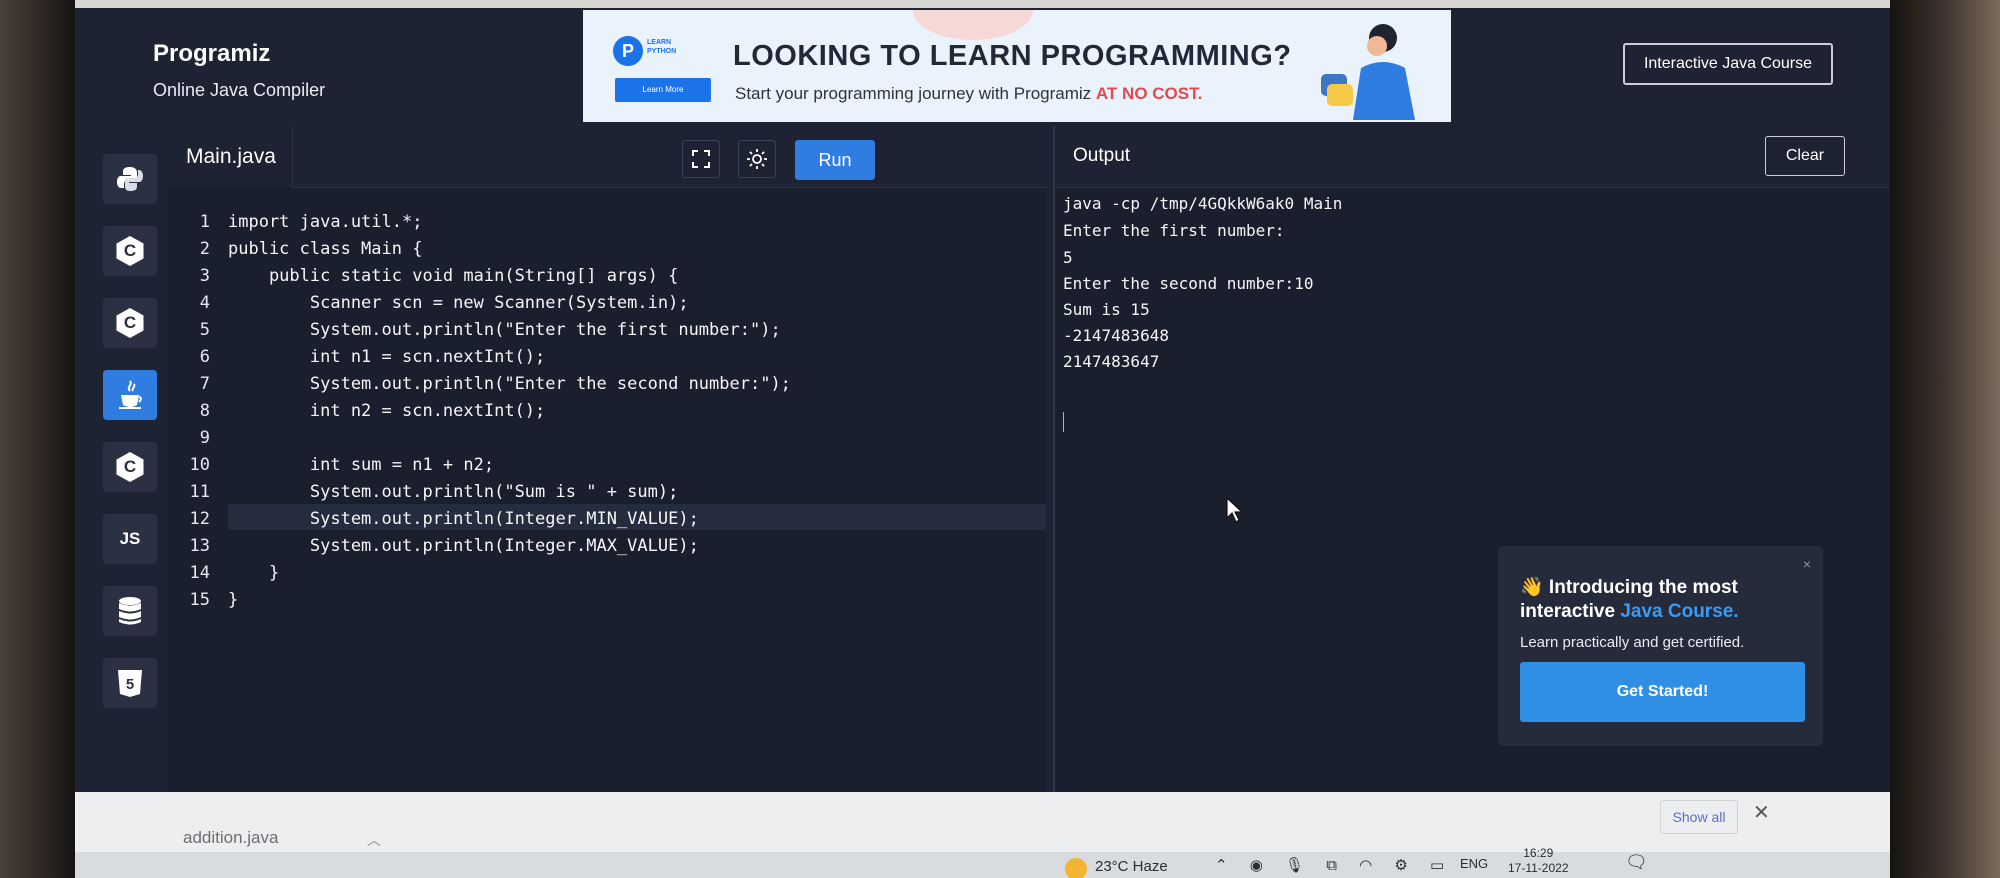 Image resolution: width=2000 pixels, height=878 pixels. I want to click on output-line: 2147483647, so click(1111, 361).